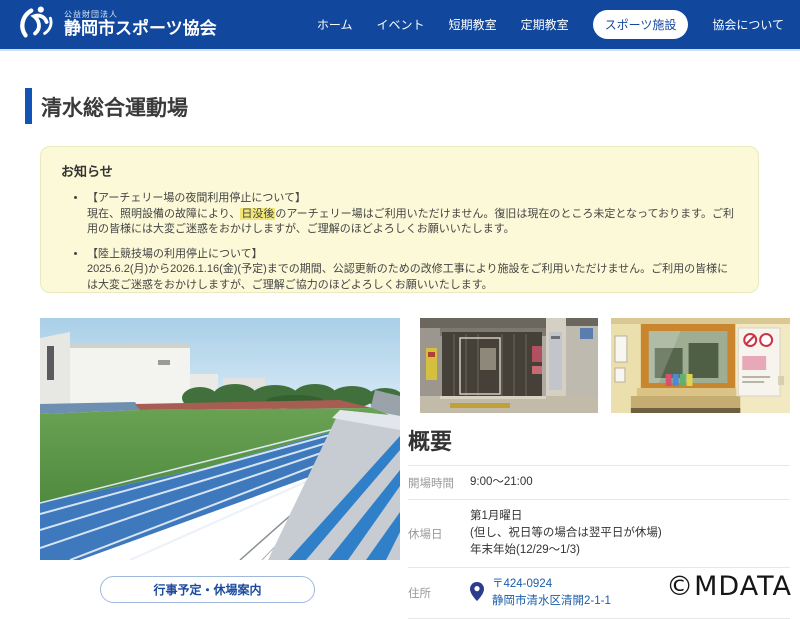 The height and width of the screenshot is (619, 800). Describe the element at coordinates (477, 593) in the screenshot. I see `map-pin-icon` at that location.